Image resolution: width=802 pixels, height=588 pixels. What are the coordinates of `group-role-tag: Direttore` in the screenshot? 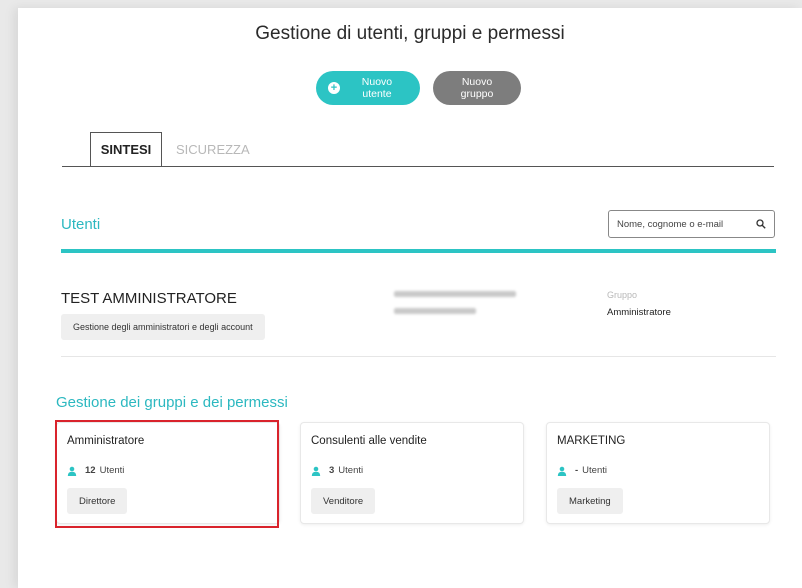 It's located at (97, 501).